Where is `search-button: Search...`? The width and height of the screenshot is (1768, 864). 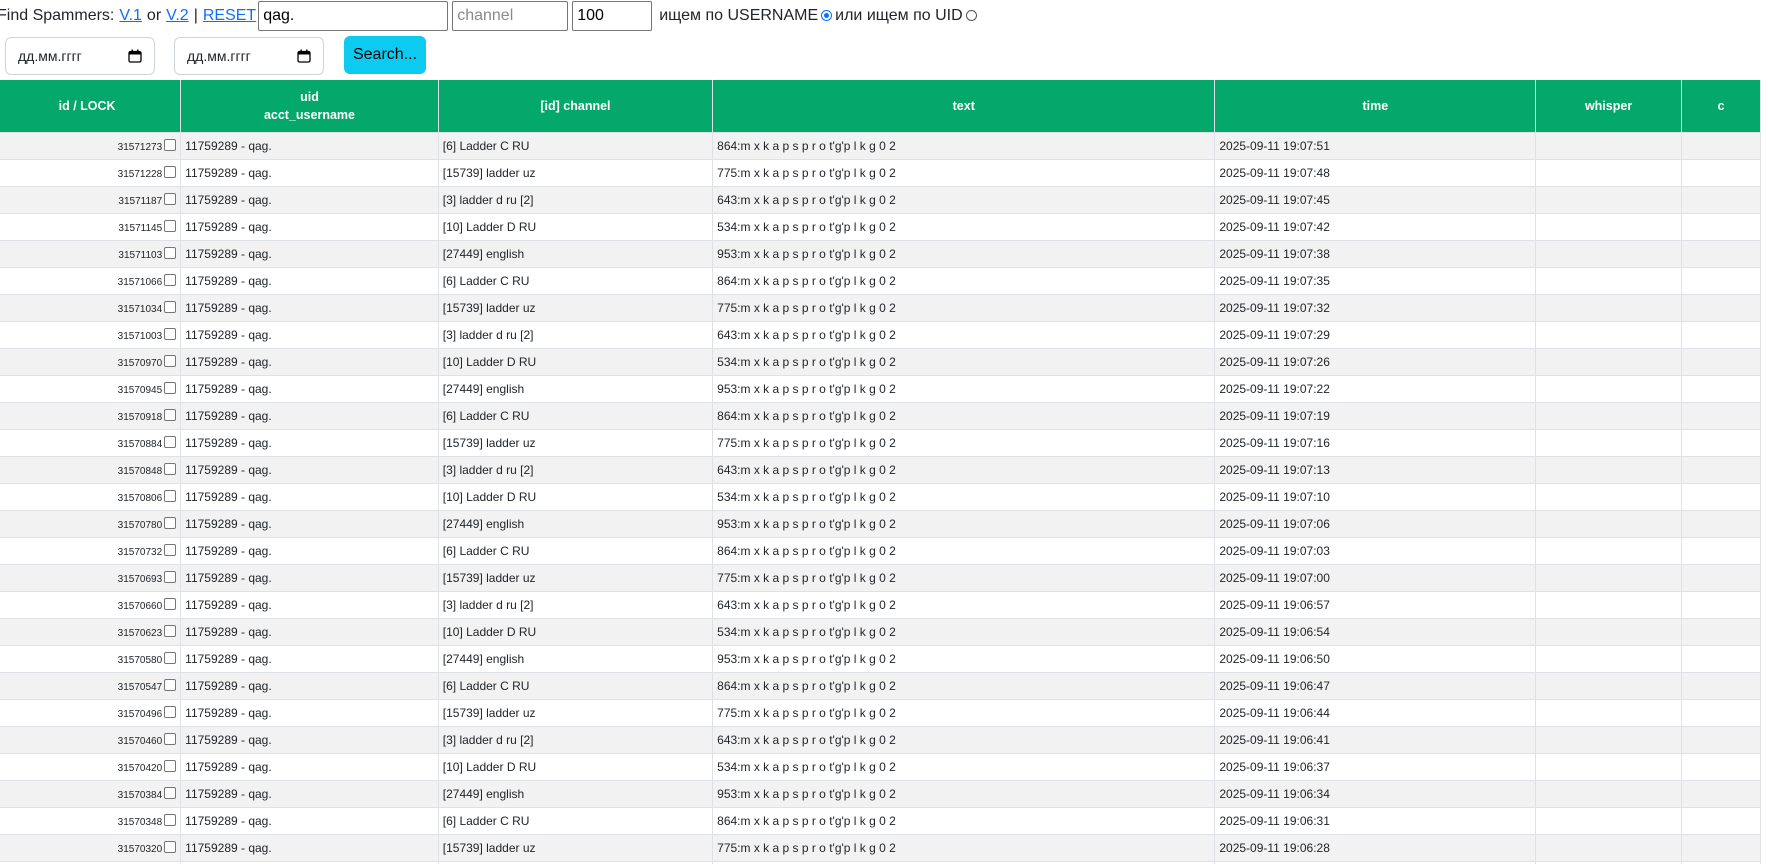 search-button: Search... is located at coordinates (385, 55).